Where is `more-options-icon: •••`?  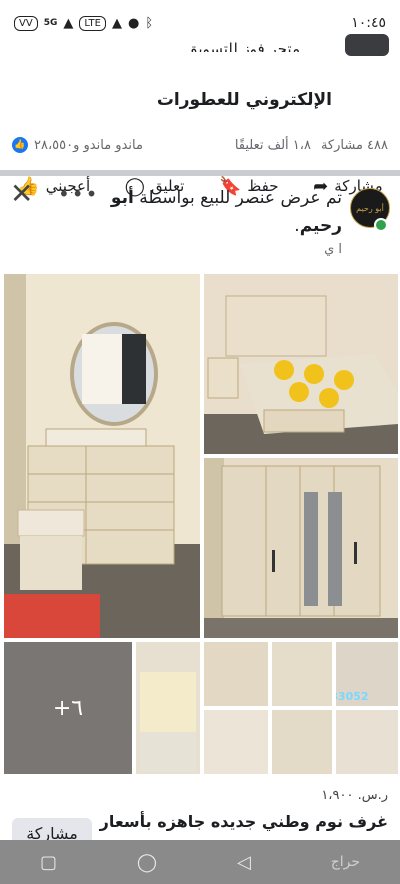
more-options-icon: ••• is located at coordinates (78, 194).